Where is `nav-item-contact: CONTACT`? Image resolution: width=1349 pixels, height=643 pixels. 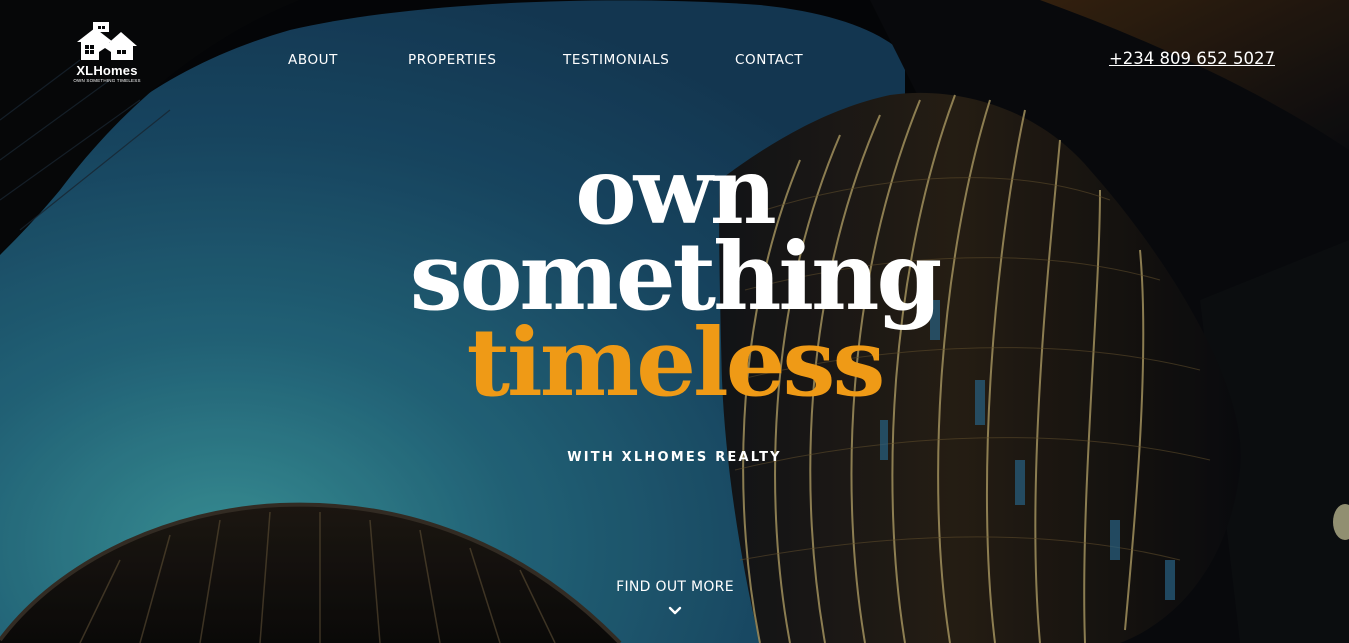
nav-item-contact: CONTACT is located at coordinates (769, 60).